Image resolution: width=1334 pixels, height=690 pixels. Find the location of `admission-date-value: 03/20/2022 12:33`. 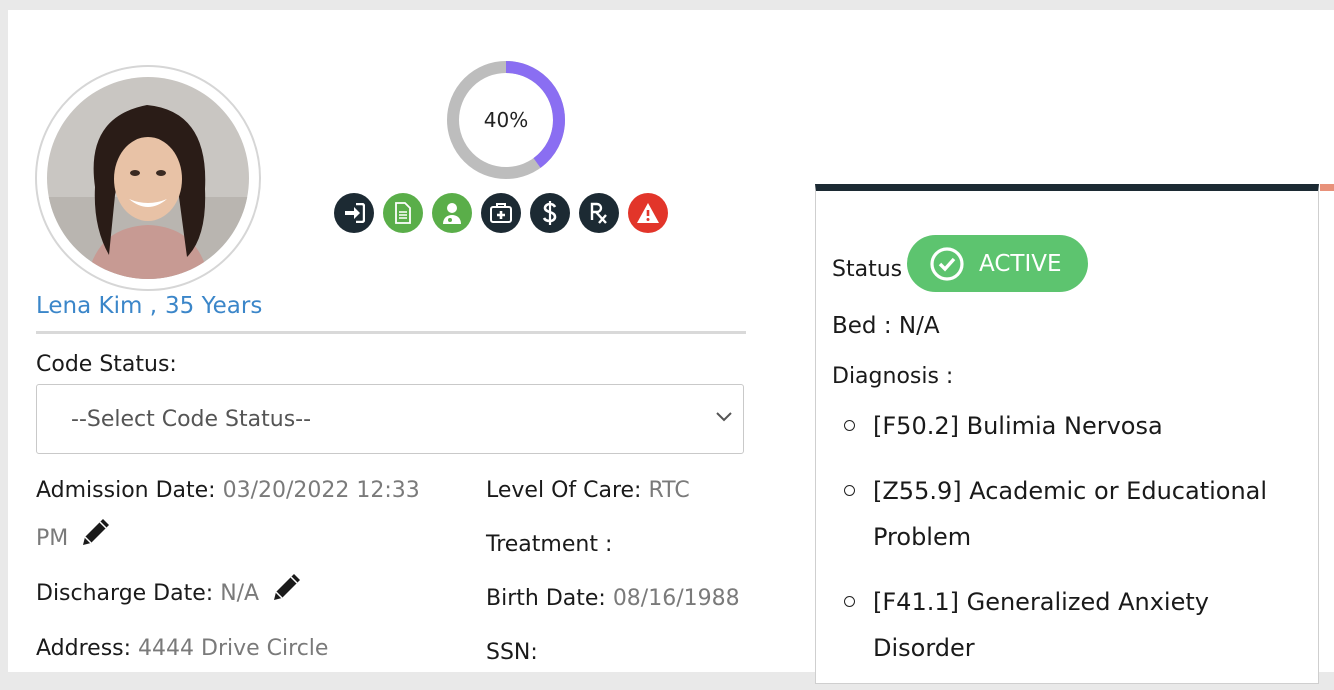

admission-date-value: 03/20/2022 12:33 is located at coordinates (321, 490).